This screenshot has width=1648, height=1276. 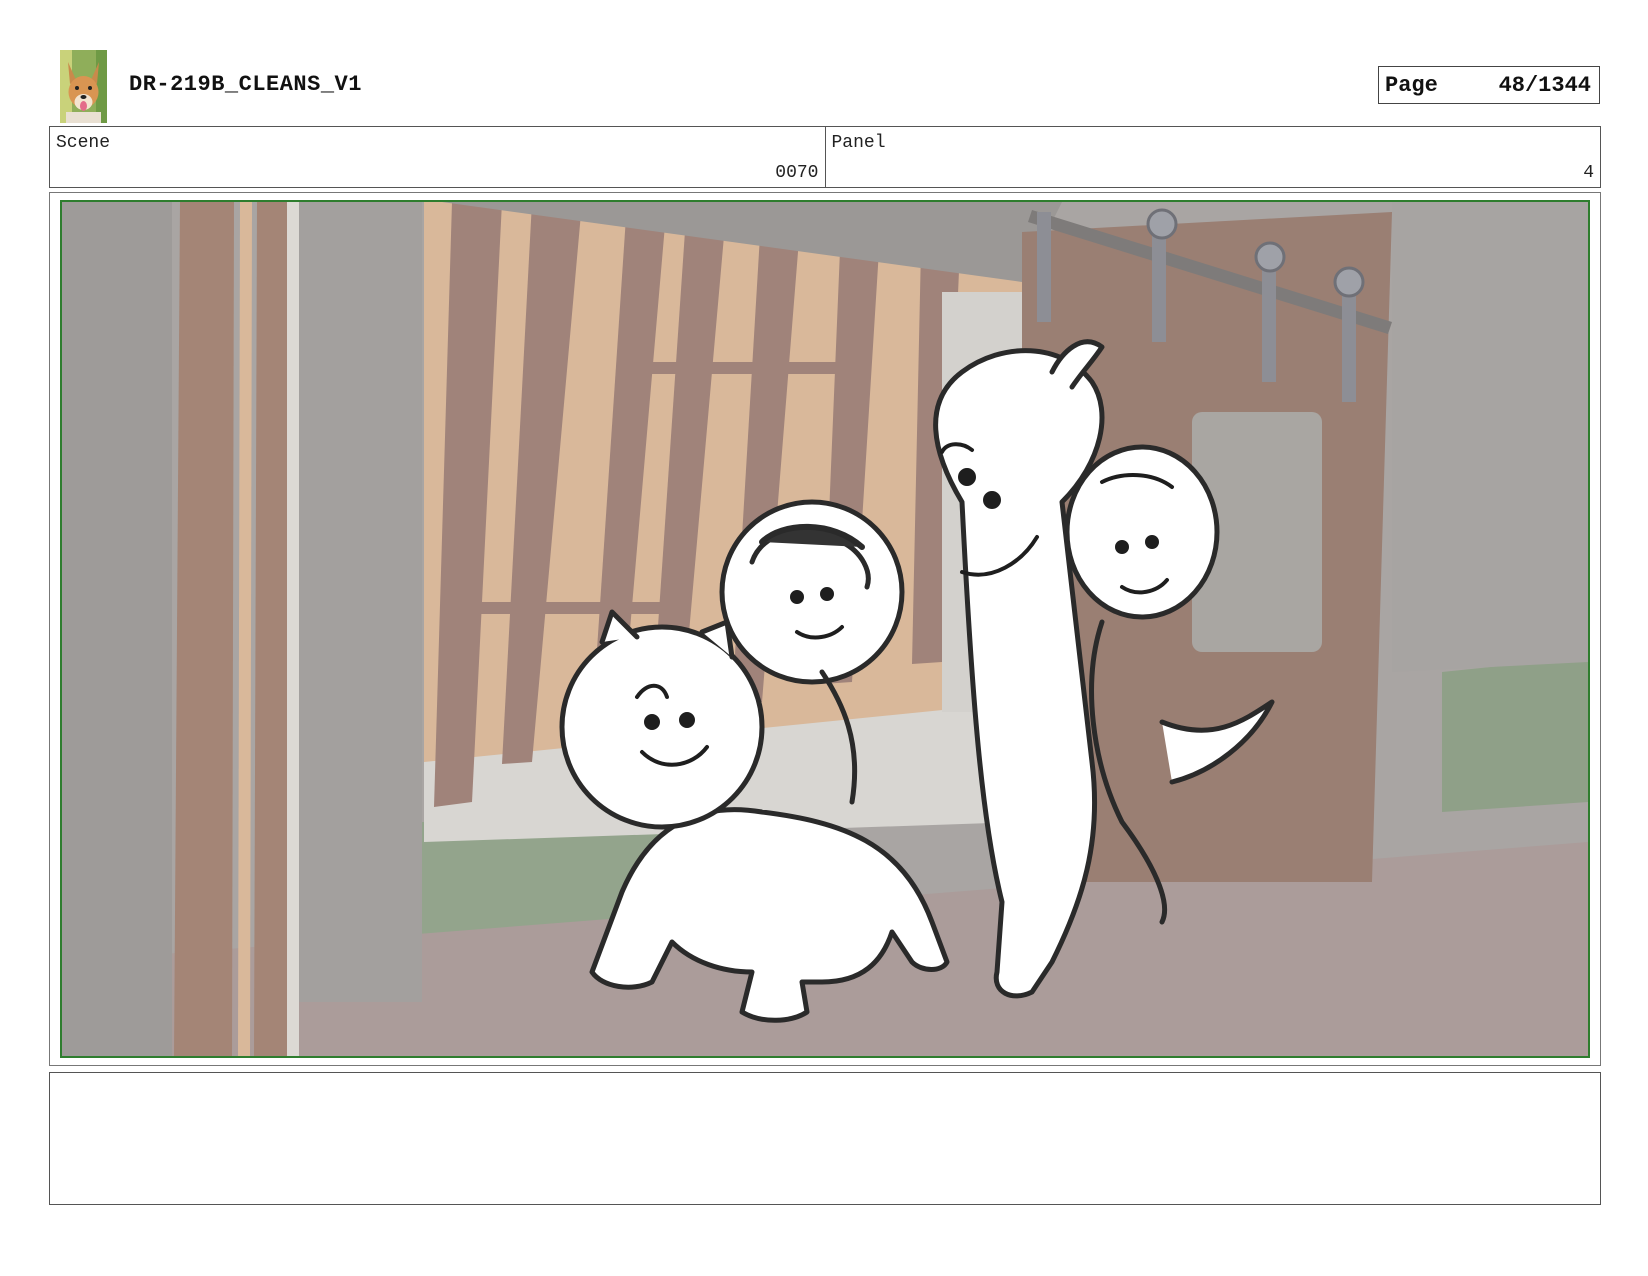 I want to click on page-indicator: Page 48/1344, so click(x=1489, y=85).